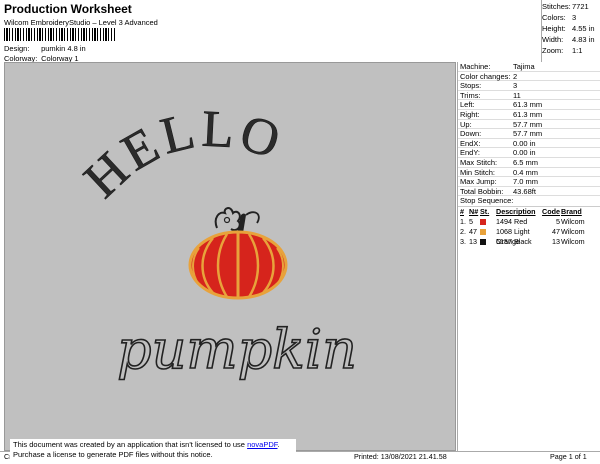 The width and height of the screenshot is (600, 464). Describe the element at coordinates (262, 444) in the screenshot. I see `novapdf-link: novaPDF` at that location.